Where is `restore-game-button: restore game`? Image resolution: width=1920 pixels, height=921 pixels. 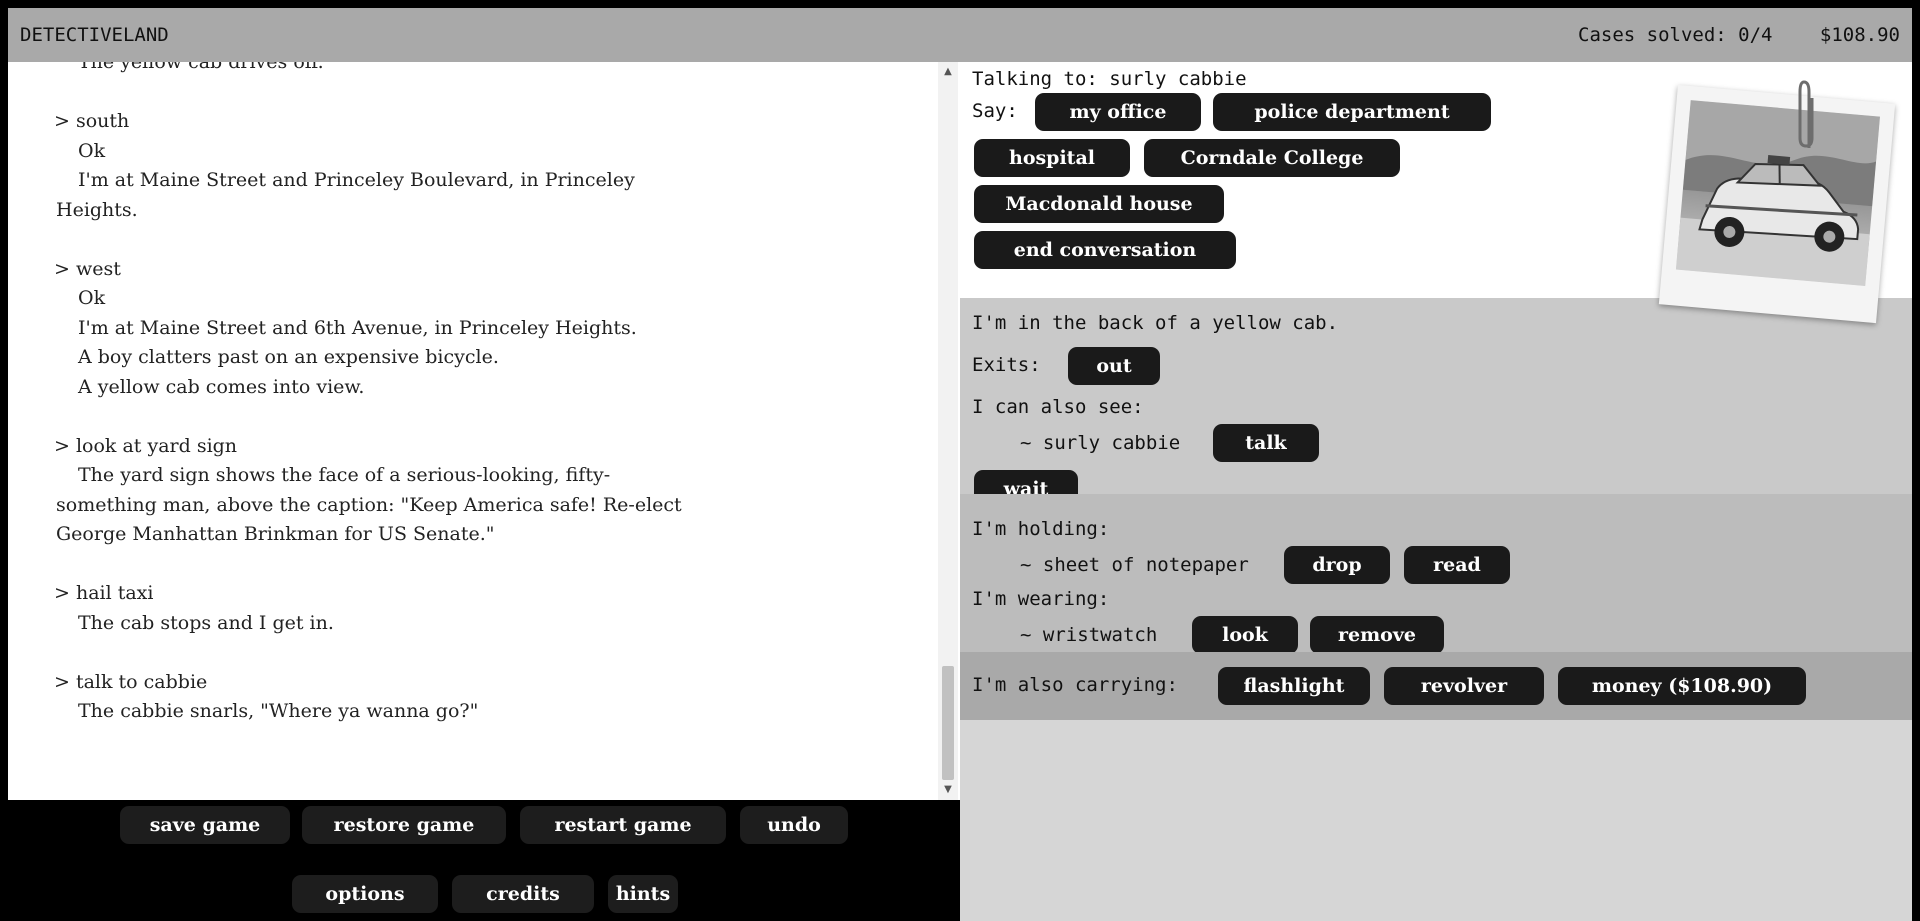 restore-game-button: restore game is located at coordinates (404, 825).